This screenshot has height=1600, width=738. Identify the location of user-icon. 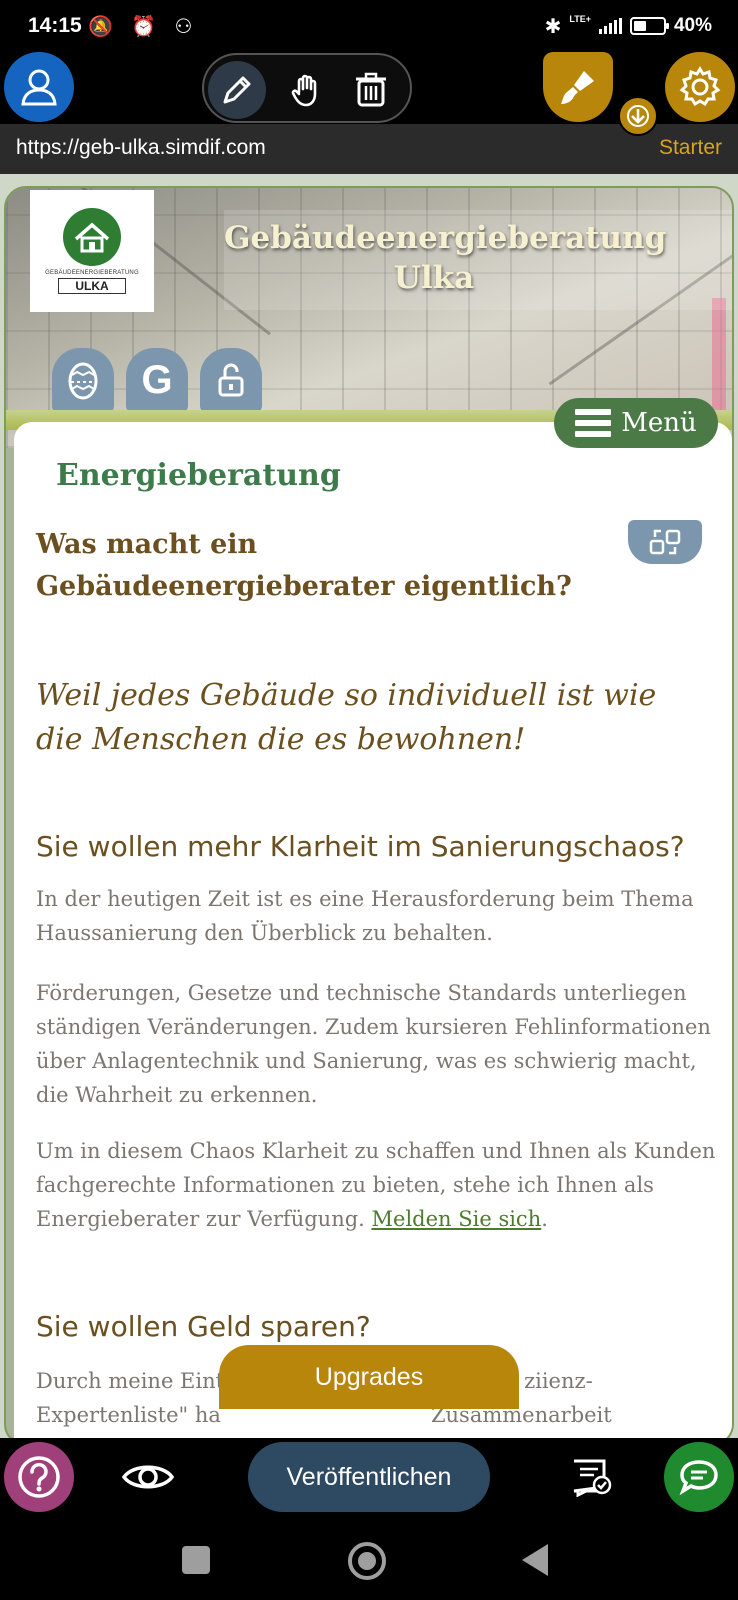
(39, 87).